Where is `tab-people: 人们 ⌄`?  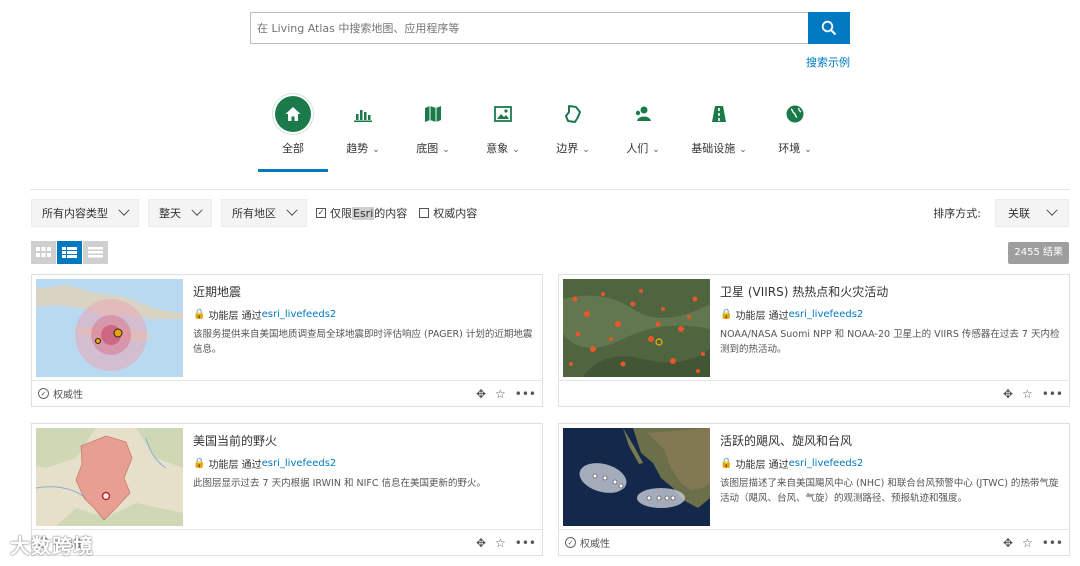
tab-people: 人们 ⌄ is located at coordinates (643, 134).